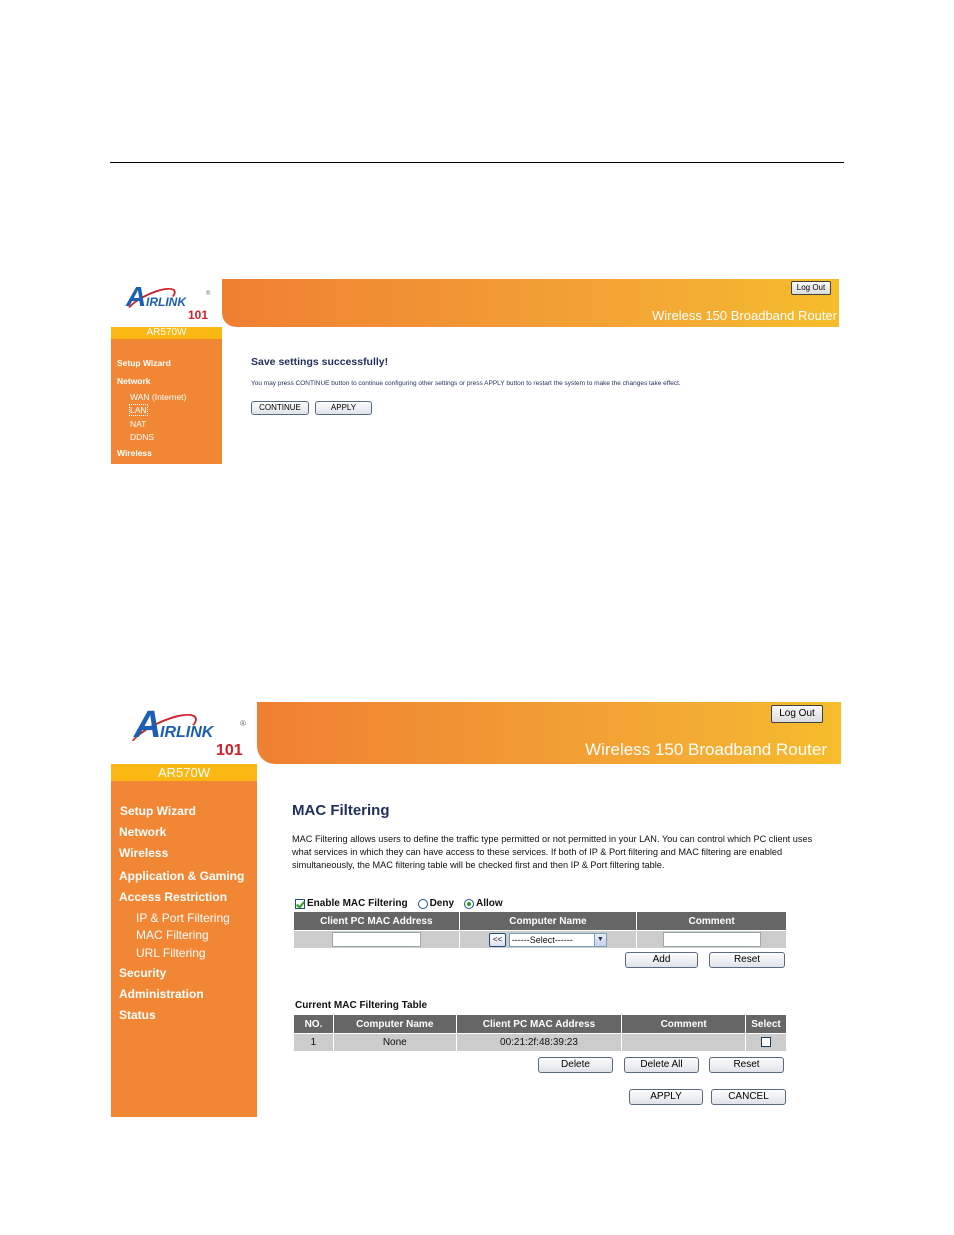 Image resolution: width=954 pixels, height=1235 pixels. I want to click on enable-mac-filtering-label: Enable MAC Filtering, so click(357, 903).